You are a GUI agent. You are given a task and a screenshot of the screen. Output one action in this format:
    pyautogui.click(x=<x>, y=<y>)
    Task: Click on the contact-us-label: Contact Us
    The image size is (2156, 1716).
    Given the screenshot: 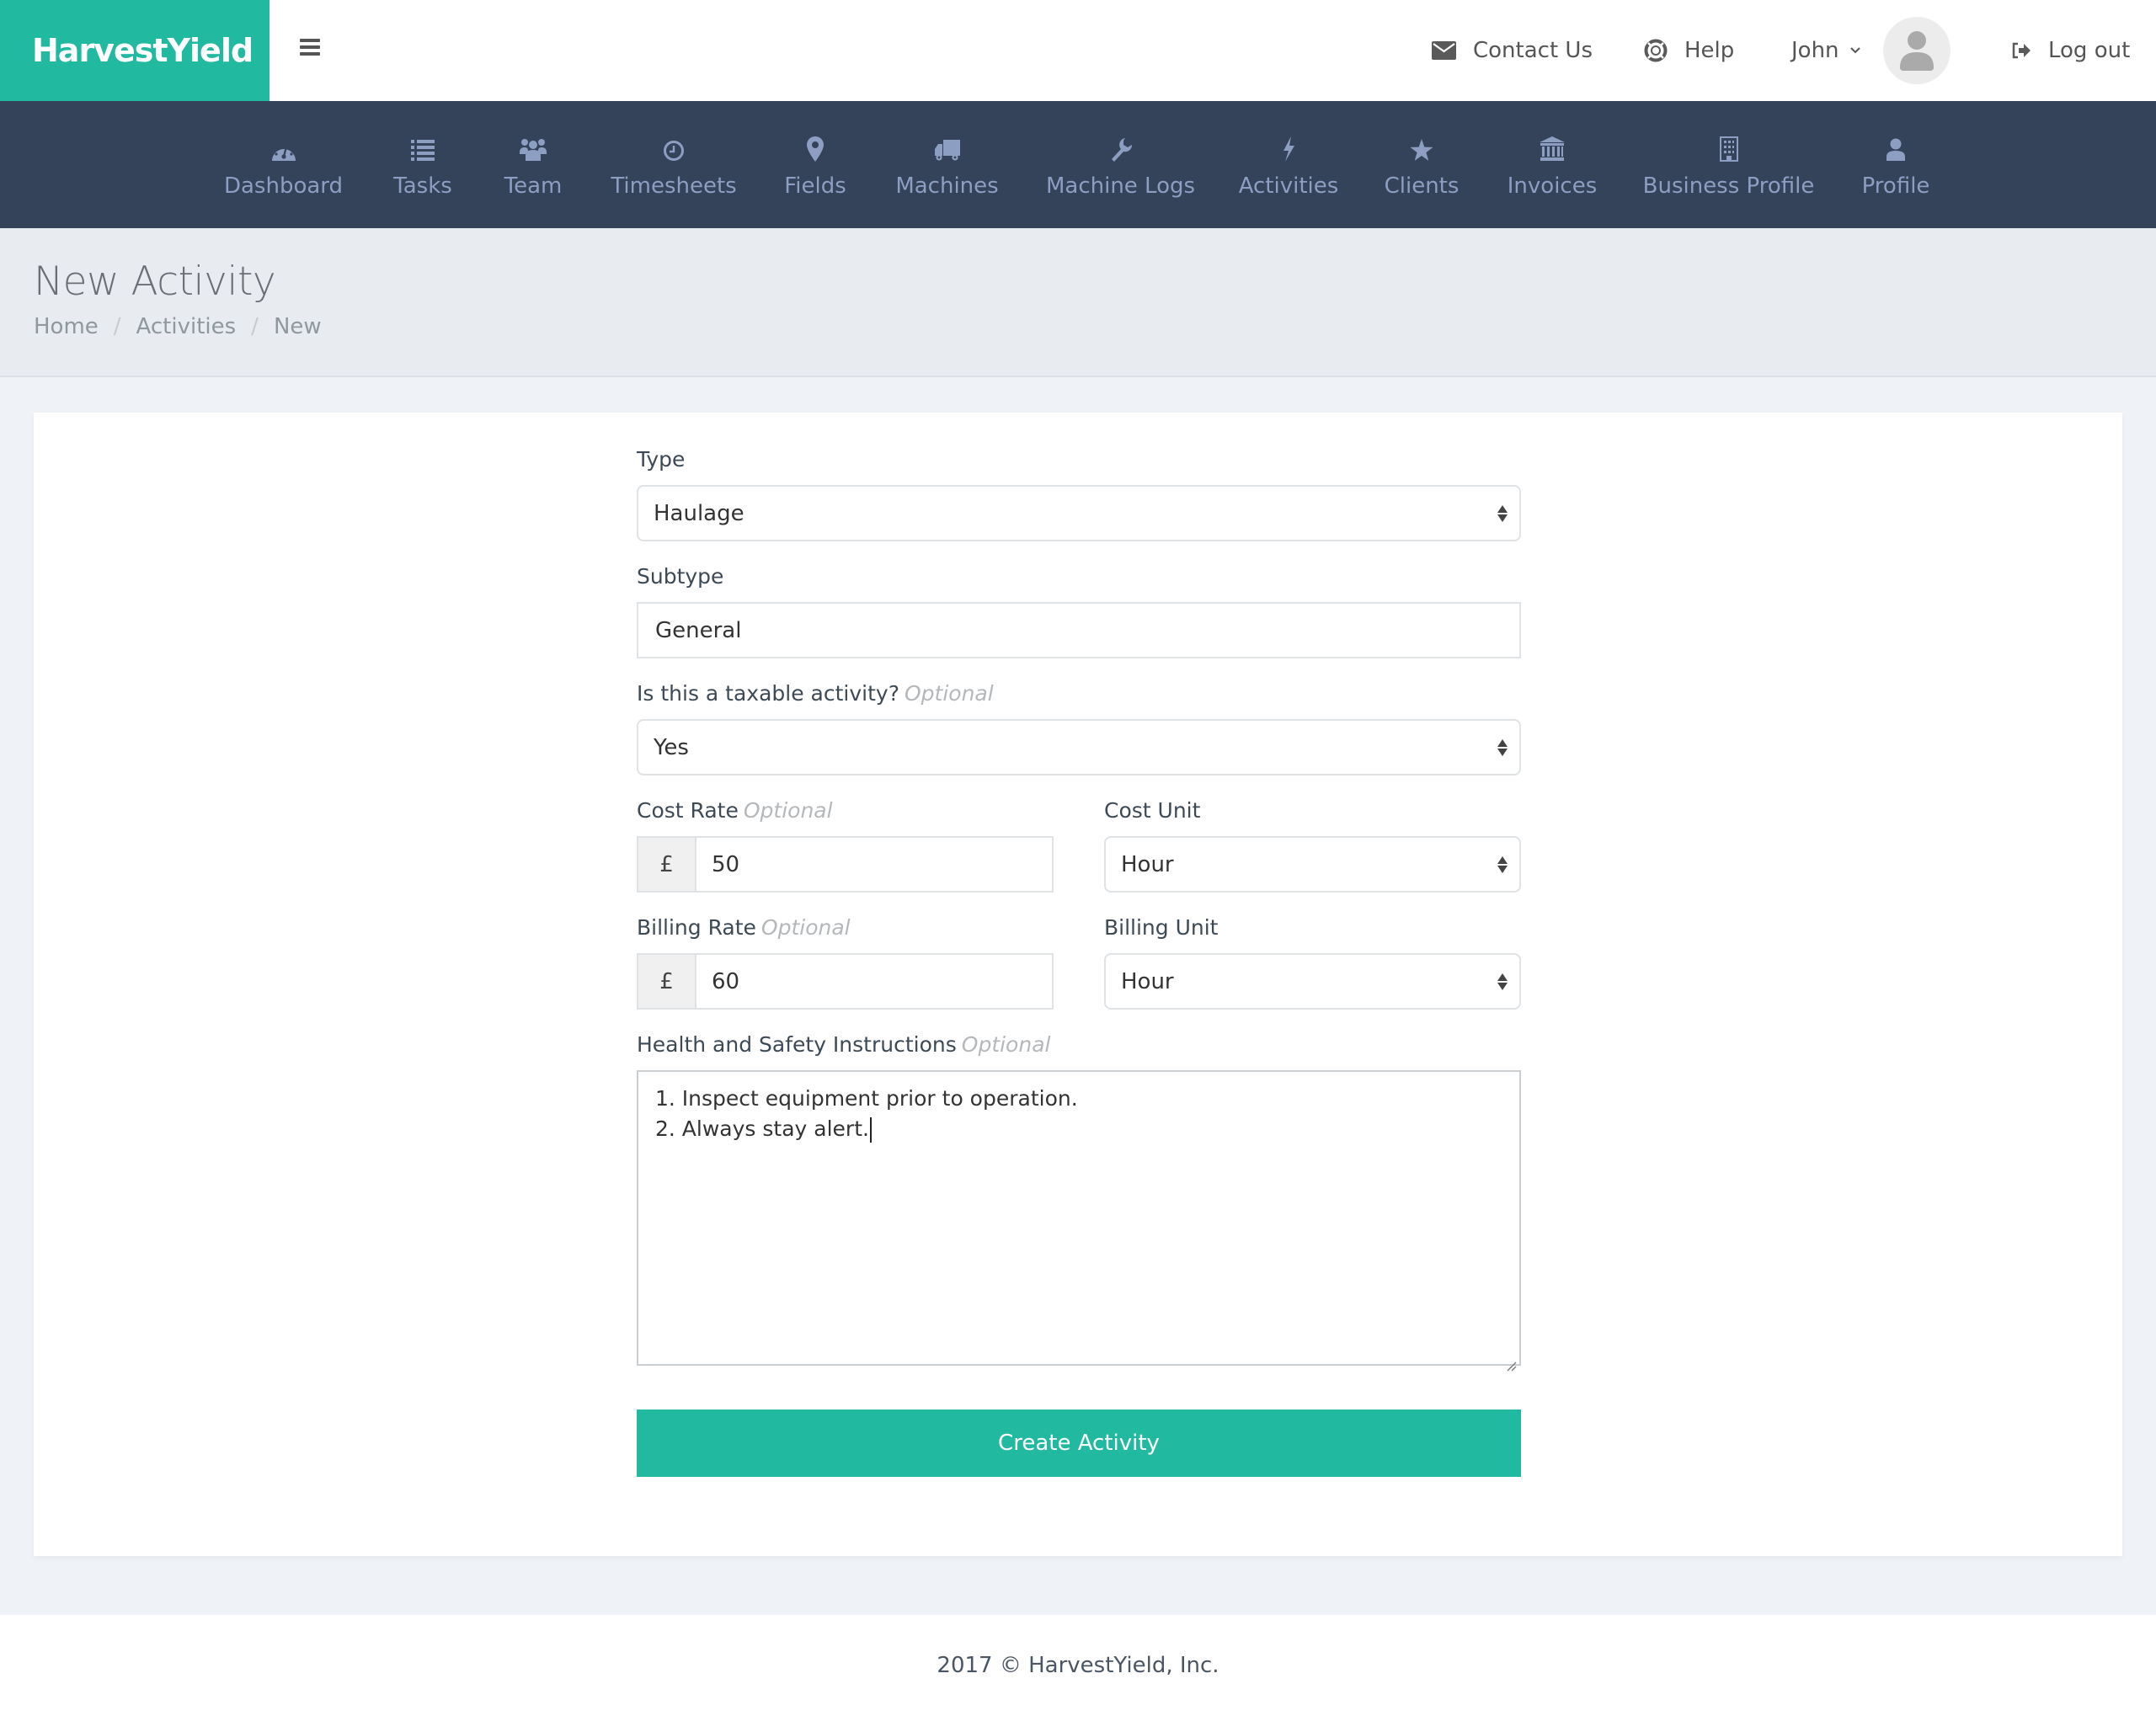 What is the action you would take?
    pyautogui.click(x=1533, y=50)
    